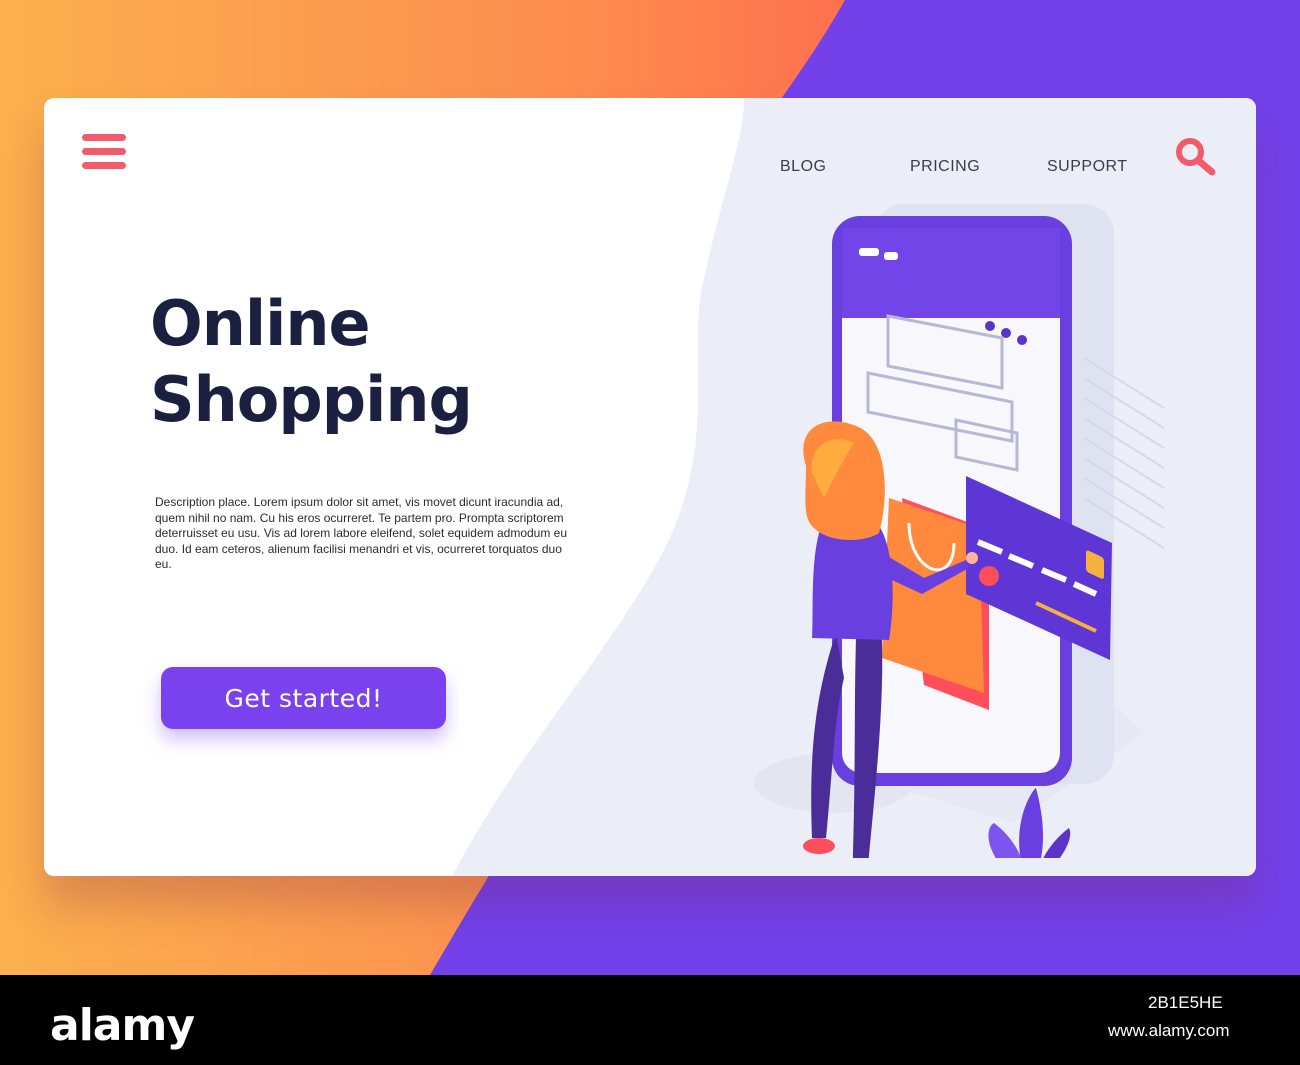  What do you see at coordinates (311, 399) in the screenshot?
I see `title-line-2: Shopping` at bounding box center [311, 399].